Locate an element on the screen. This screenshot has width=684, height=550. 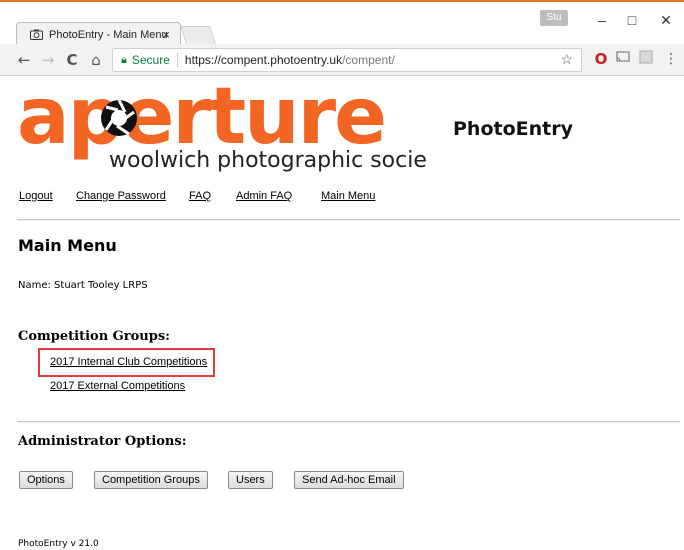
back-arrow-icon: ← is located at coordinates (24, 60).